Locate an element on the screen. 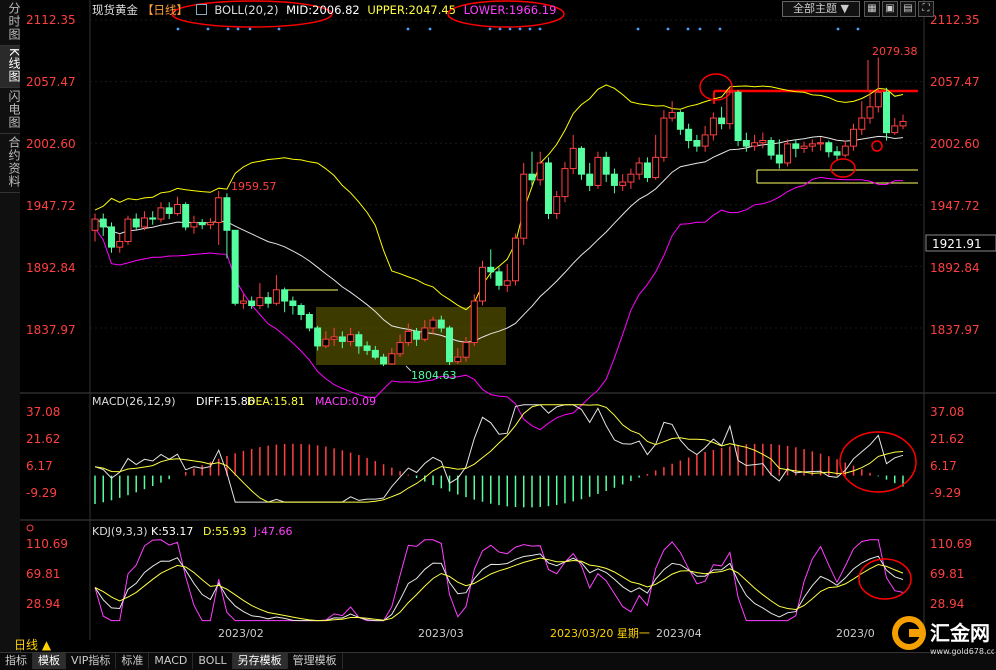 This screenshot has width=996, height=670. grid-layout-icon: ▦ is located at coordinates (872, 9).